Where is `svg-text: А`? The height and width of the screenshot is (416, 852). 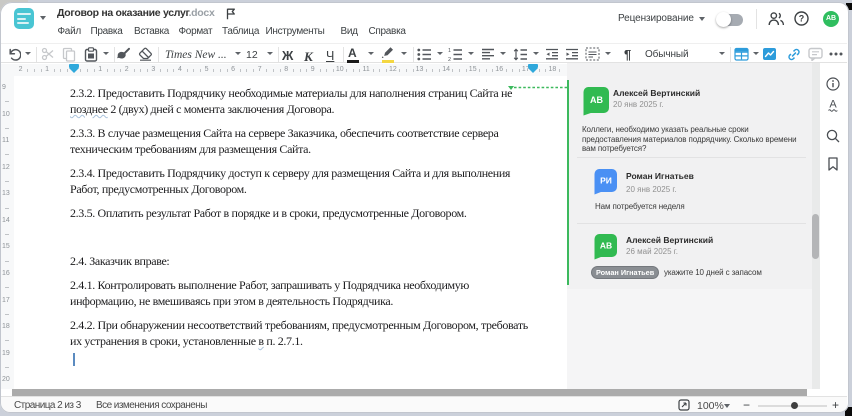 svg-text: А is located at coordinates (833, 105).